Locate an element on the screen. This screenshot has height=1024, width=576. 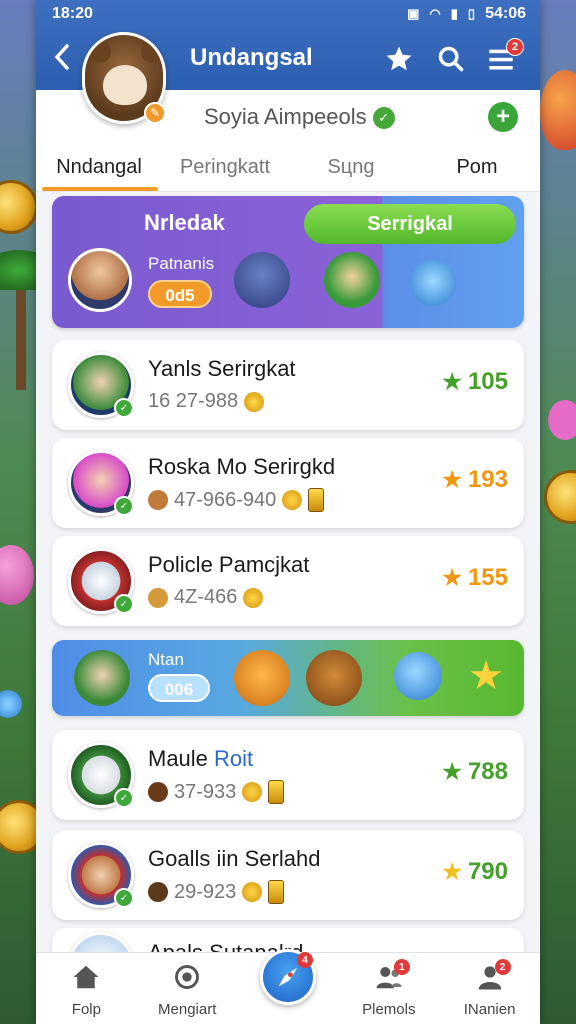
back-button is located at coordinates (64, 60).